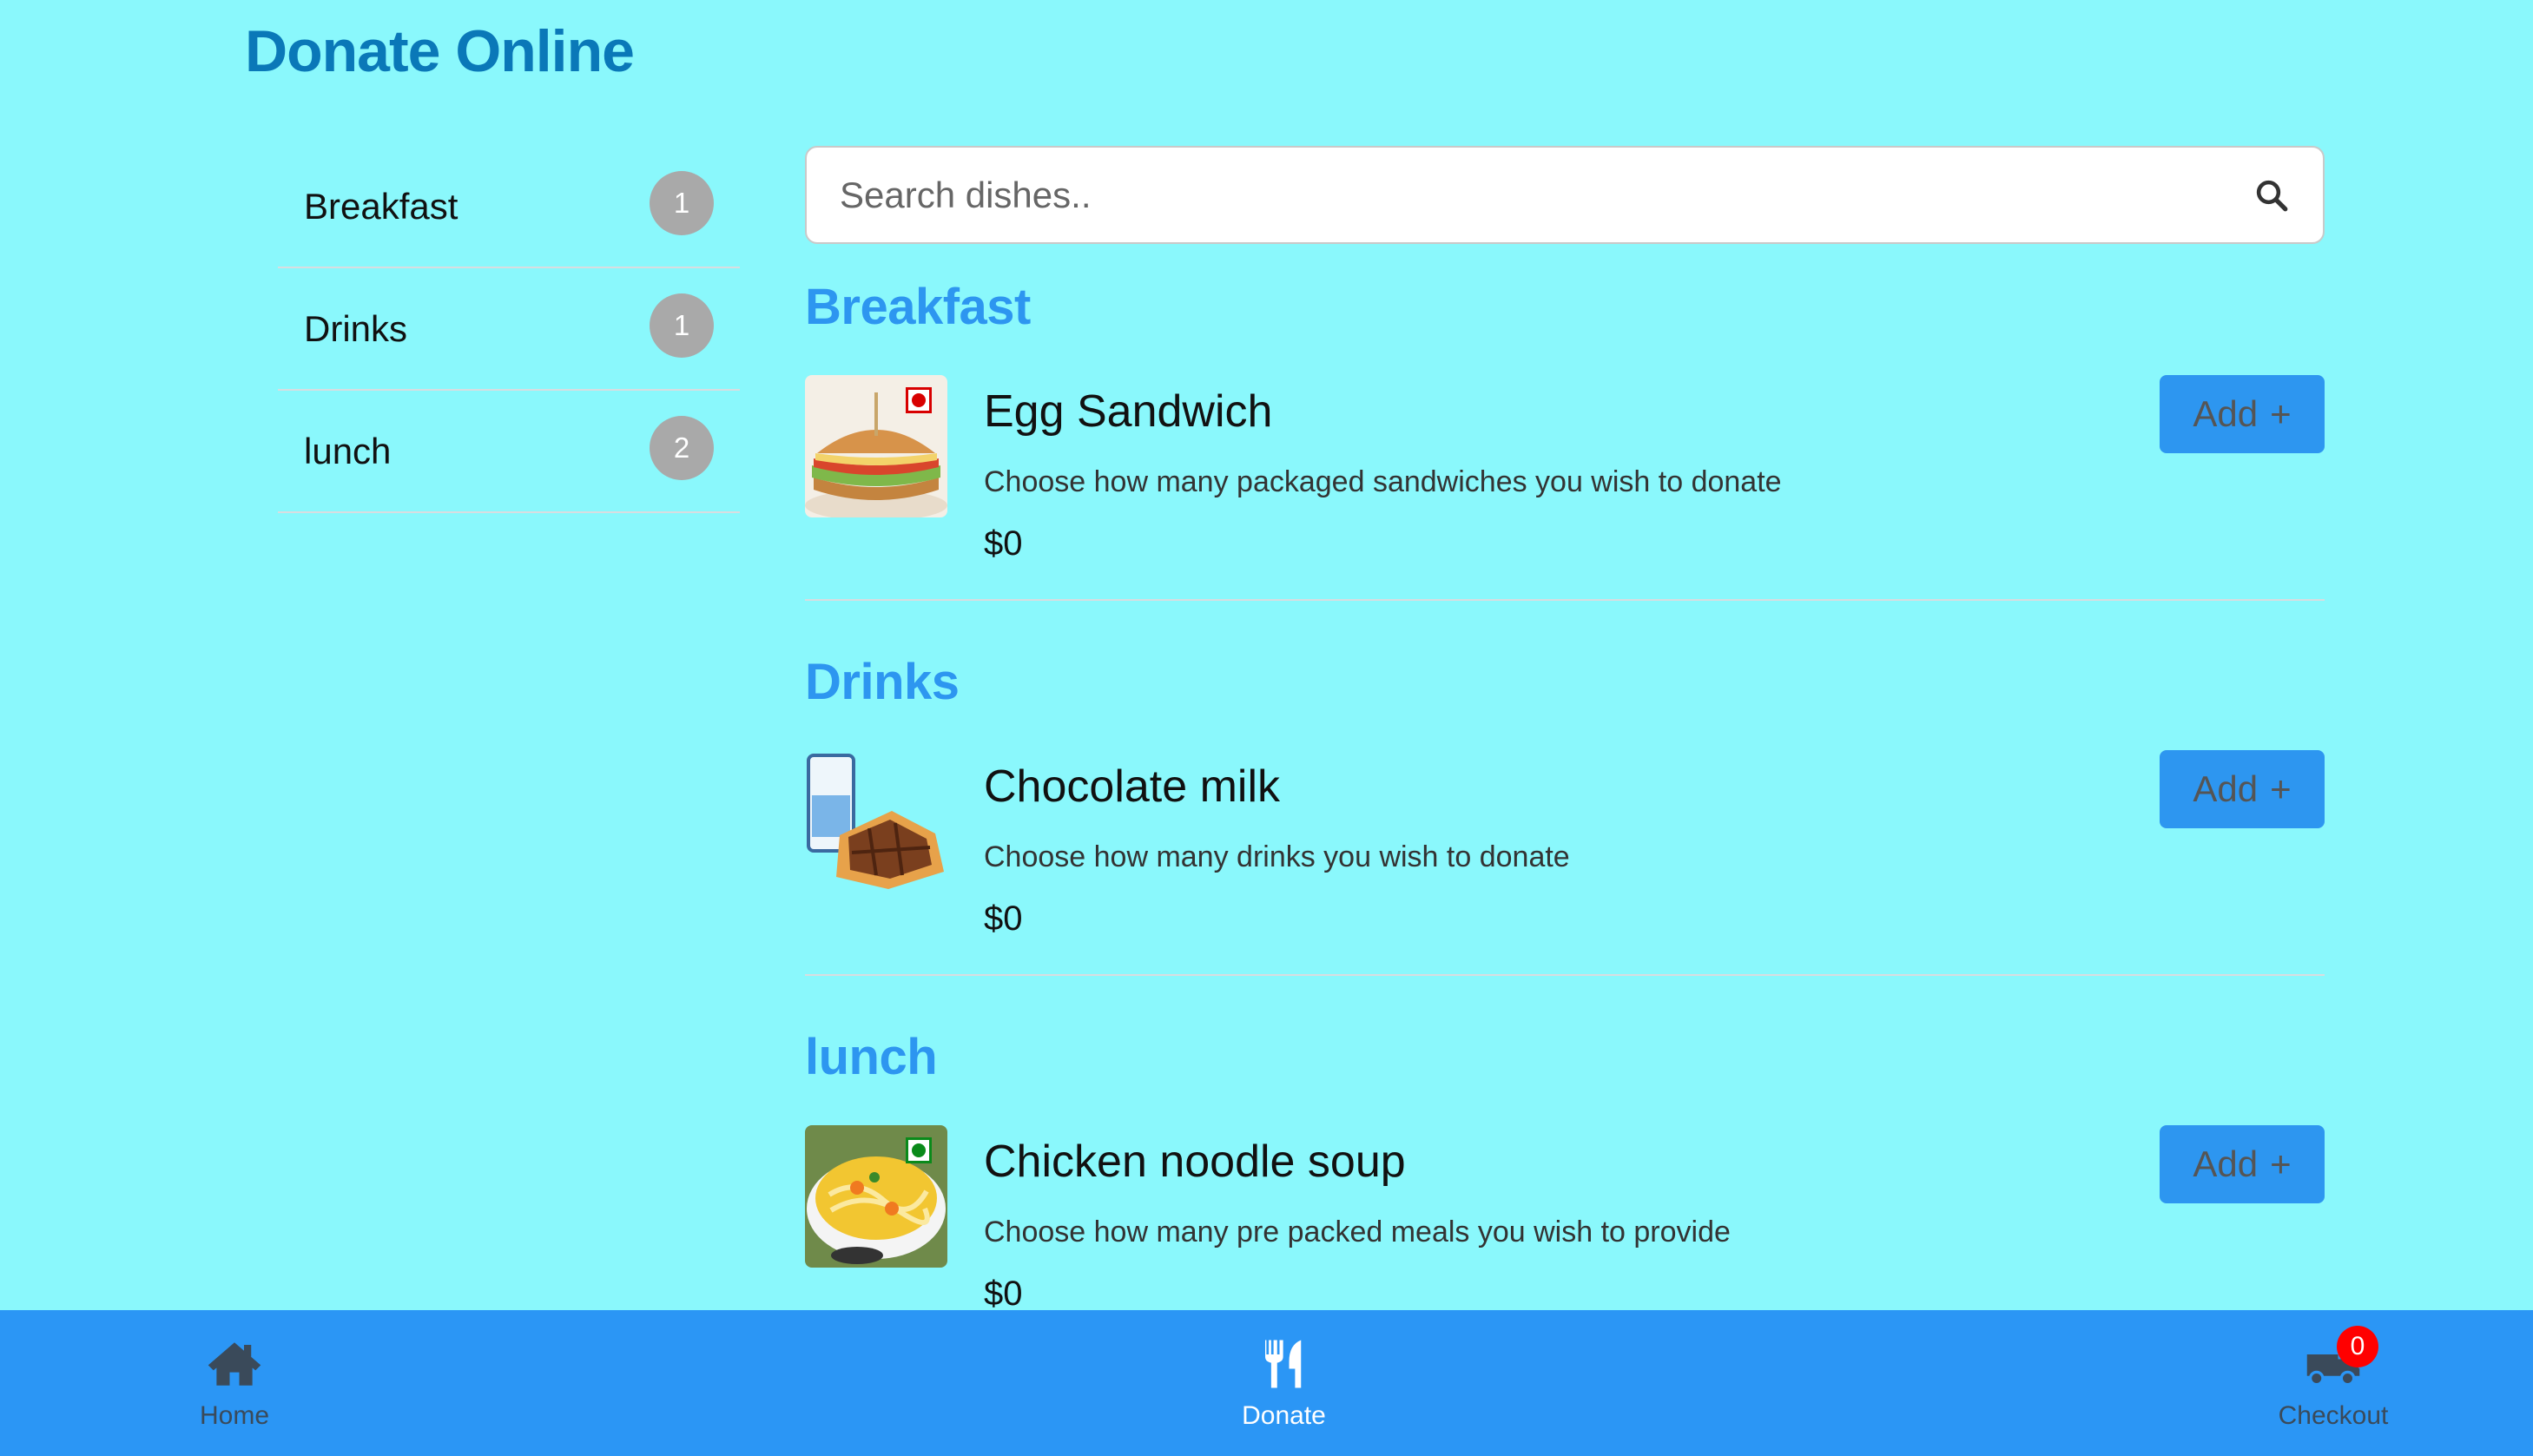 The image size is (2533, 1456). Describe the element at coordinates (1195, 1161) in the screenshot. I see `dish-name: Chicken noodle soup` at that location.